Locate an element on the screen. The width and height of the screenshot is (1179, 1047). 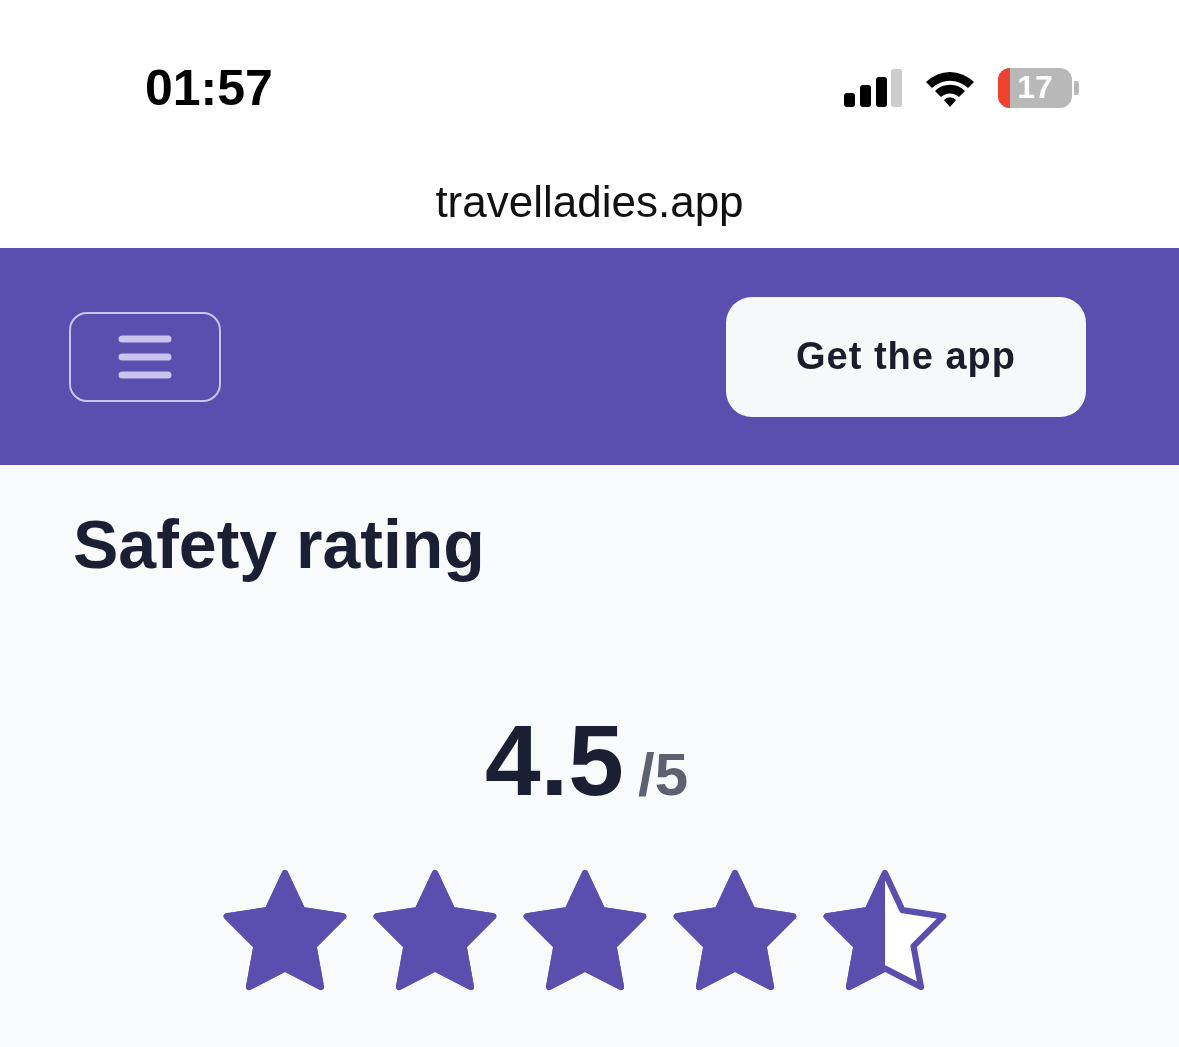
menu-icon is located at coordinates (145, 356).